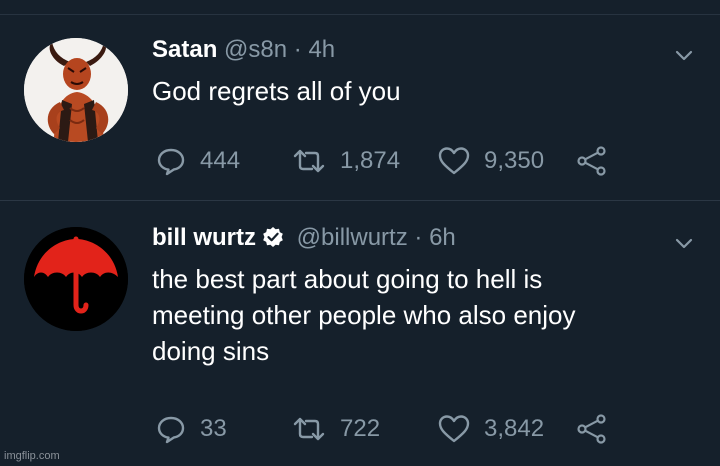 Image resolution: width=720 pixels, height=466 pixels. What do you see at coordinates (204, 237) in the screenshot?
I see `author-name: bill wurtz` at bounding box center [204, 237].